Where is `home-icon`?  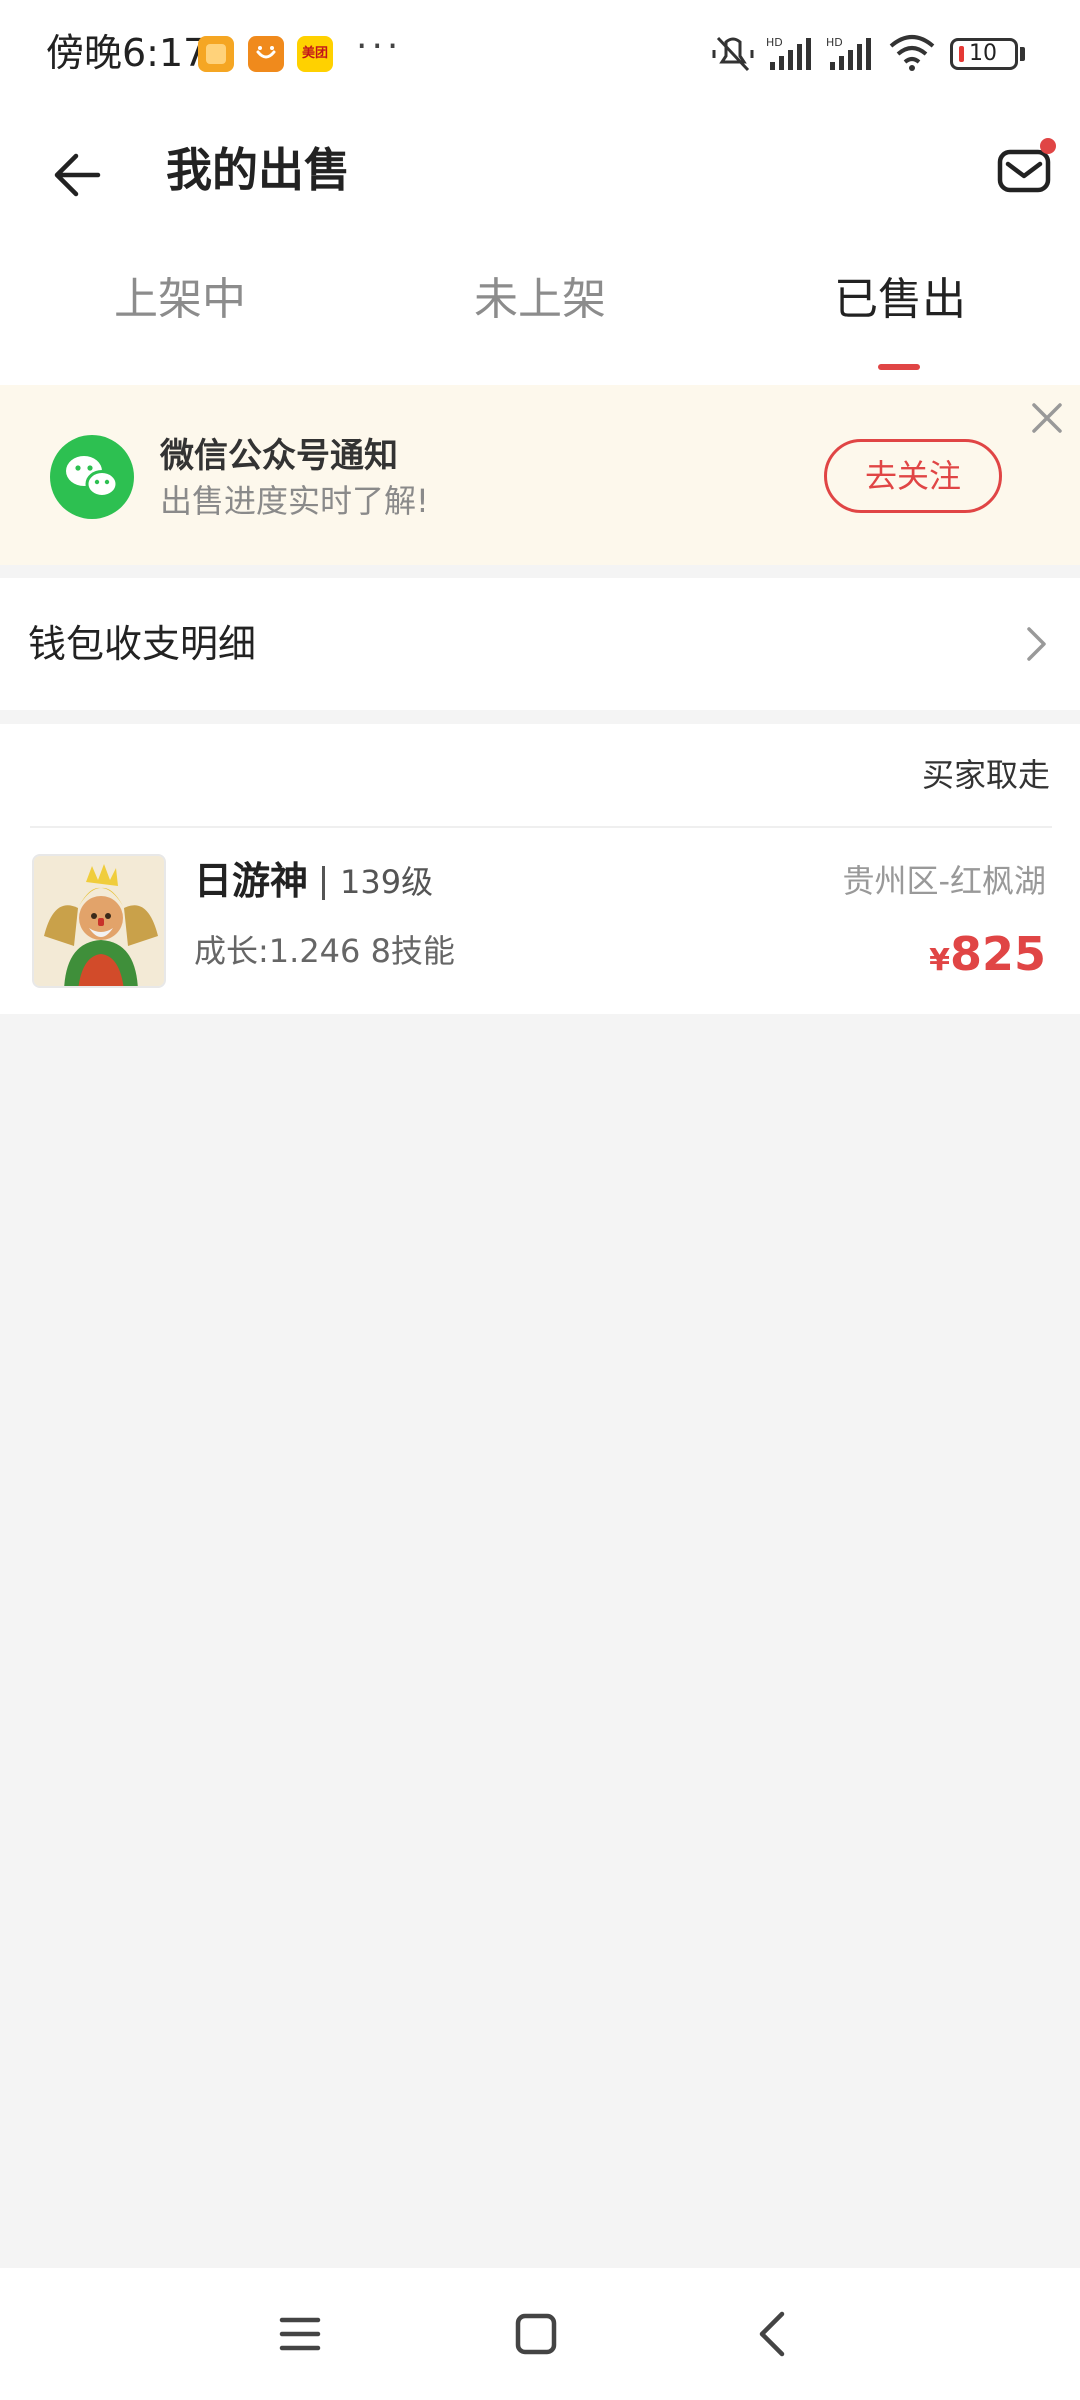
home-icon is located at coordinates (536, 2334).